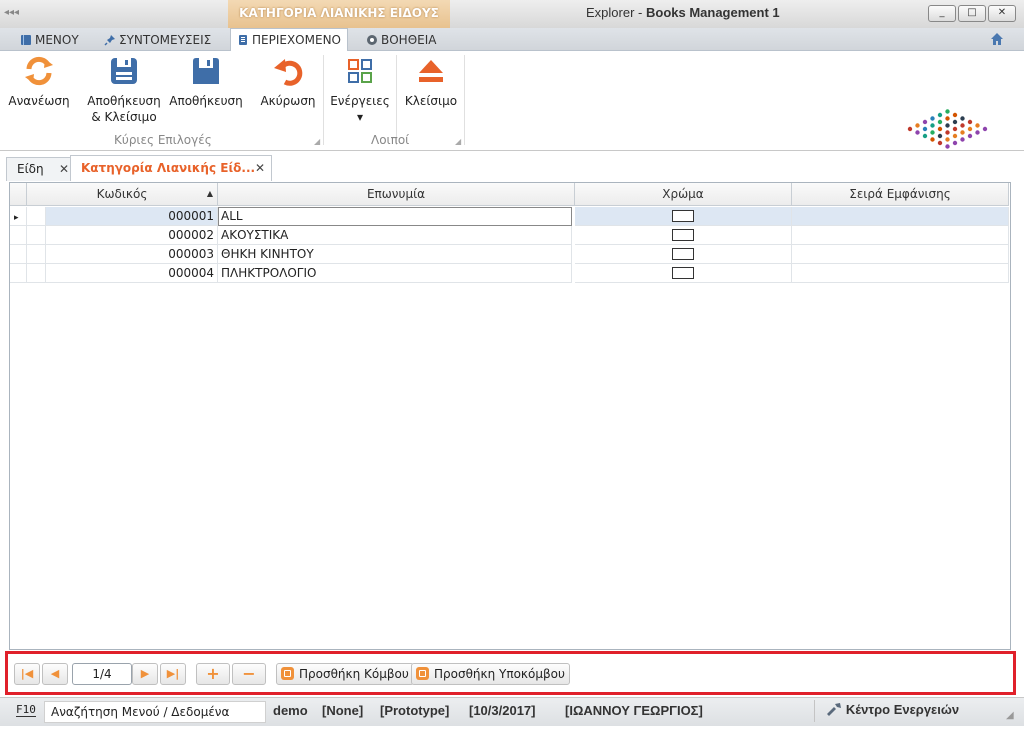 The image size is (1024, 729). What do you see at coordinates (155, 712) in the screenshot?
I see `menu-search-input: Αναζήτηση Μενού / Δεδομένα` at bounding box center [155, 712].